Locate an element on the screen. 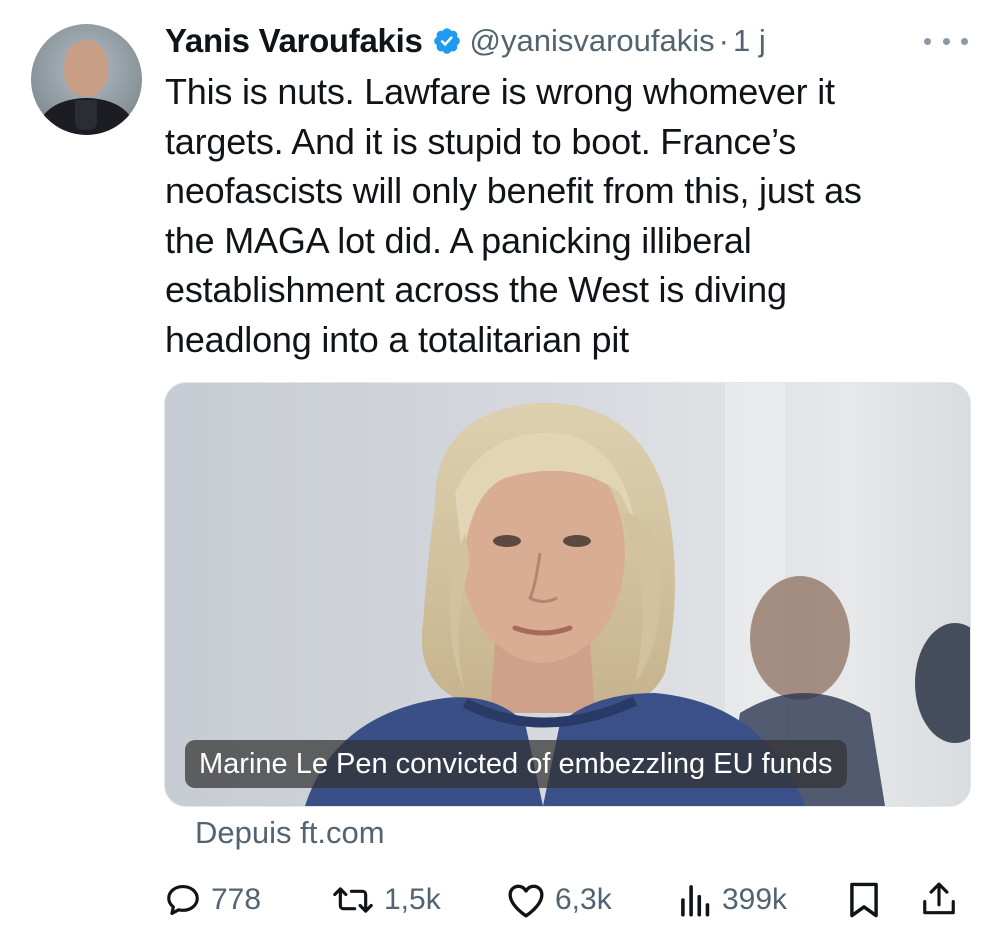 The height and width of the screenshot is (949, 1000). repost-button: 1,5k is located at coordinates (386, 900).